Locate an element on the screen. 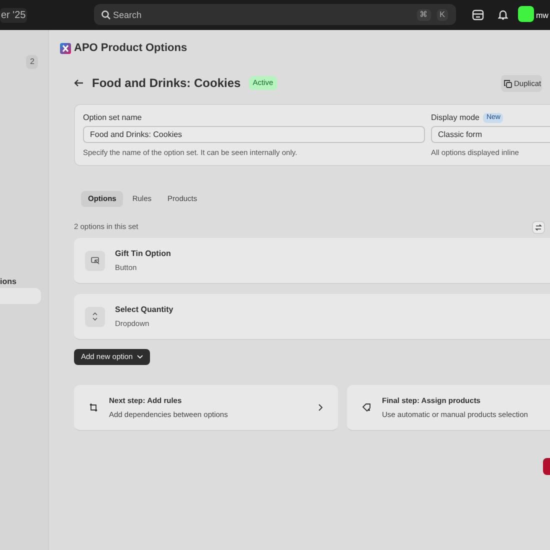 The image size is (550, 550). name-input: Food and Drinks: Cookies is located at coordinates (254, 134).